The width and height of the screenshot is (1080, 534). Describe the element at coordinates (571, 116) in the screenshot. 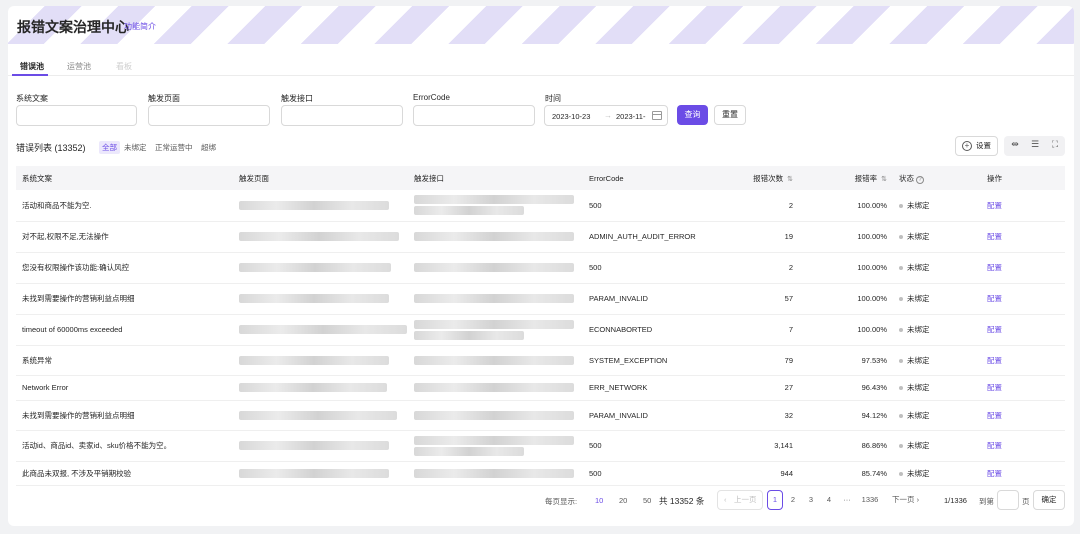

I see `date-start: 2023-10-23` at that location.